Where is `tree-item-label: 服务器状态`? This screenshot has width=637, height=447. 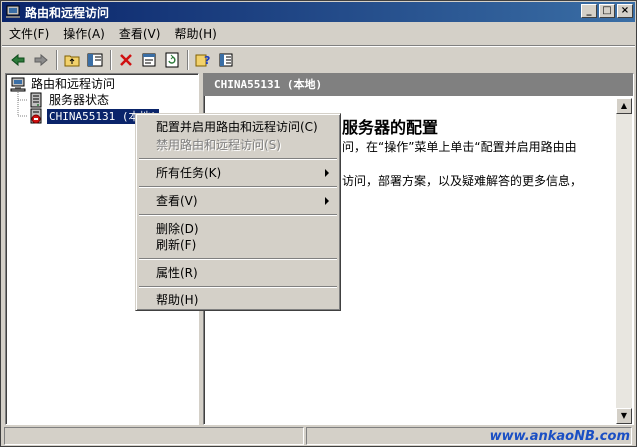 tree-item-label: 服务器状态 is located at coordinates (79, 99).